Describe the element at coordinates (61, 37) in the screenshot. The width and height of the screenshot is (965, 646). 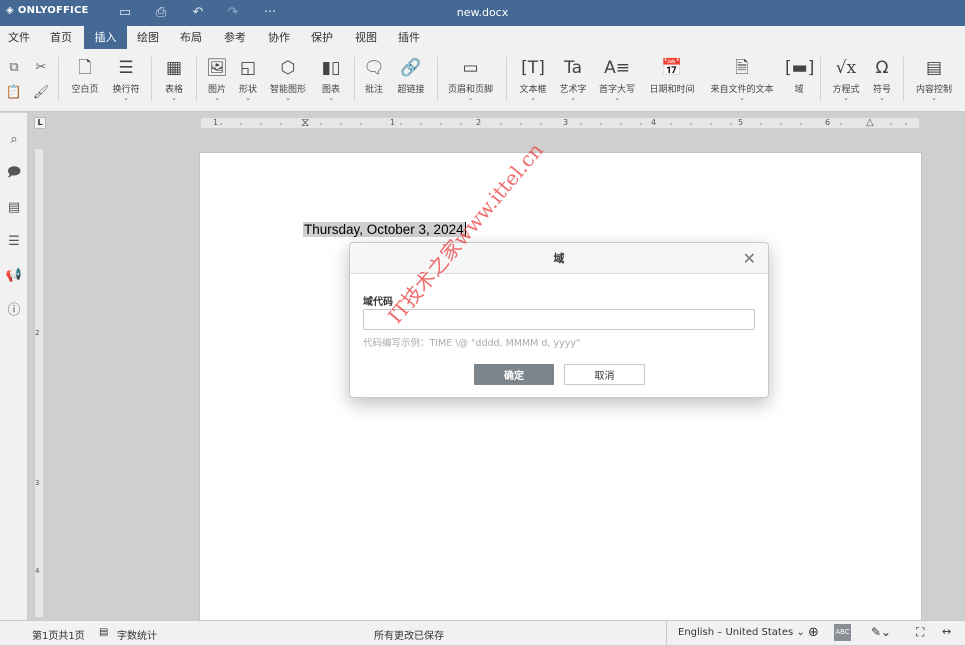
I see `menu-home: 首页` at that location.